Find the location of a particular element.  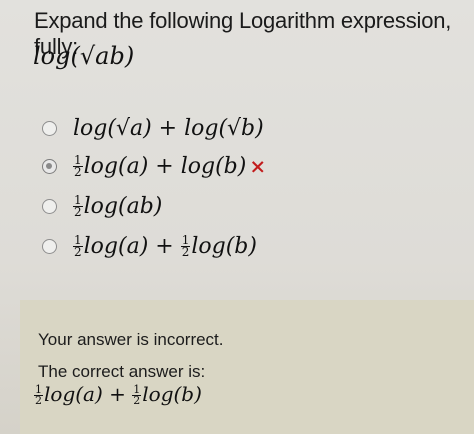

option-label: 1 2 log(ab) is located at coordinates (117, 206).